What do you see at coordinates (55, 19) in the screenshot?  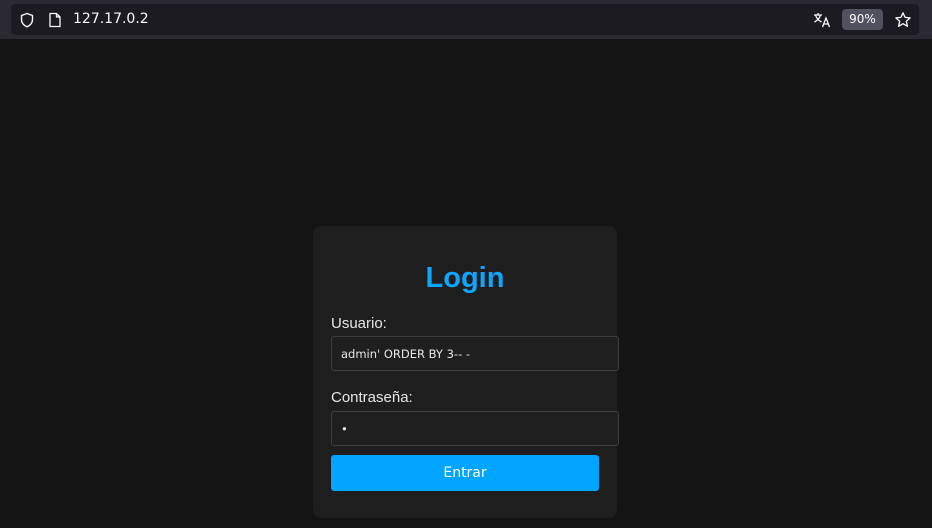 I see `page-icon` at bounding box center [55, 19].